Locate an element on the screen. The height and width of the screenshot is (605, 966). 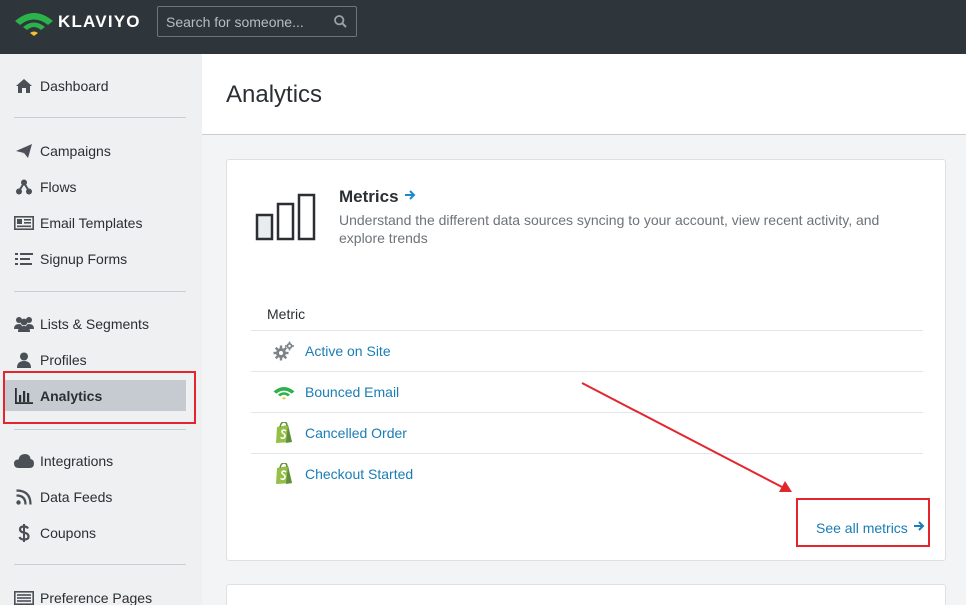
sidebar-item-signup-forms: Signup Forms is located at coordinates (95, 258).